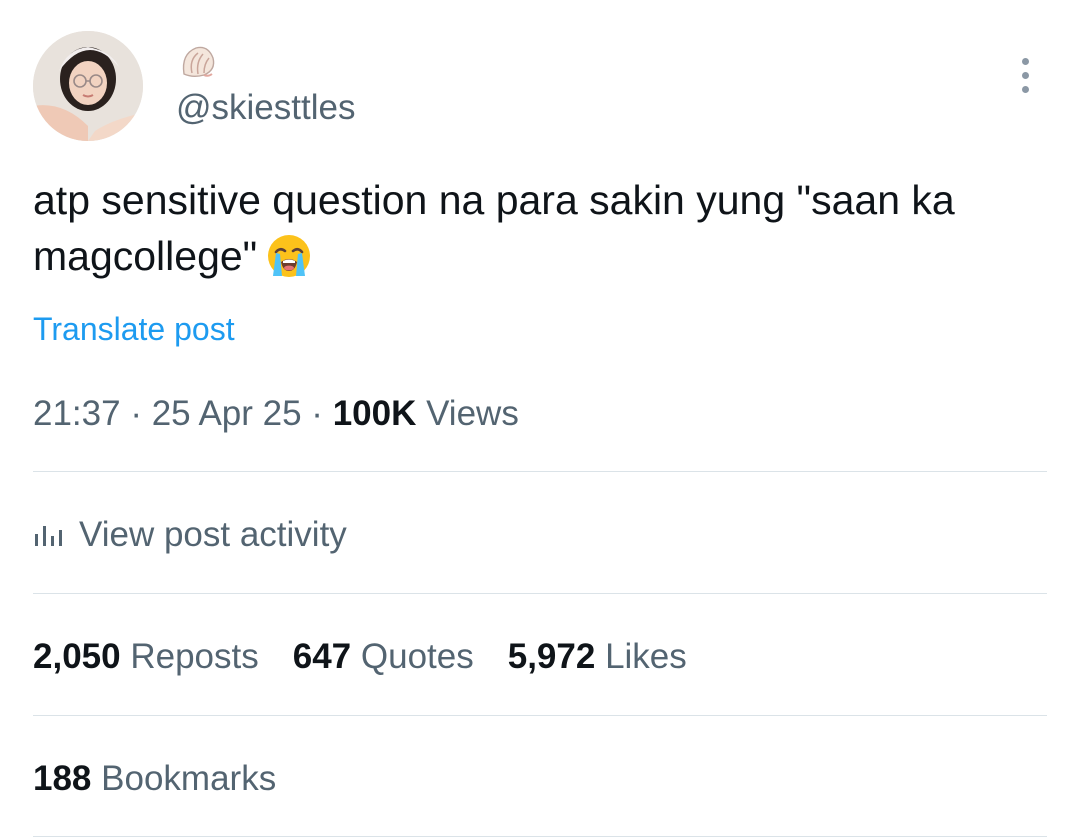  I want to click on views-label: Views, so click(472, 413).